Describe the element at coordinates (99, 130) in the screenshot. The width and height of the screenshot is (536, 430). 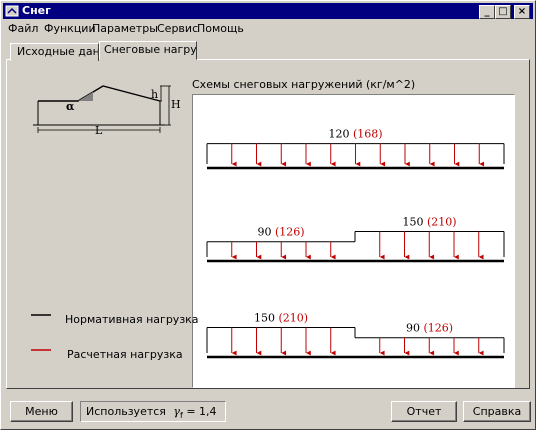
I see `L-label: L` at that location.